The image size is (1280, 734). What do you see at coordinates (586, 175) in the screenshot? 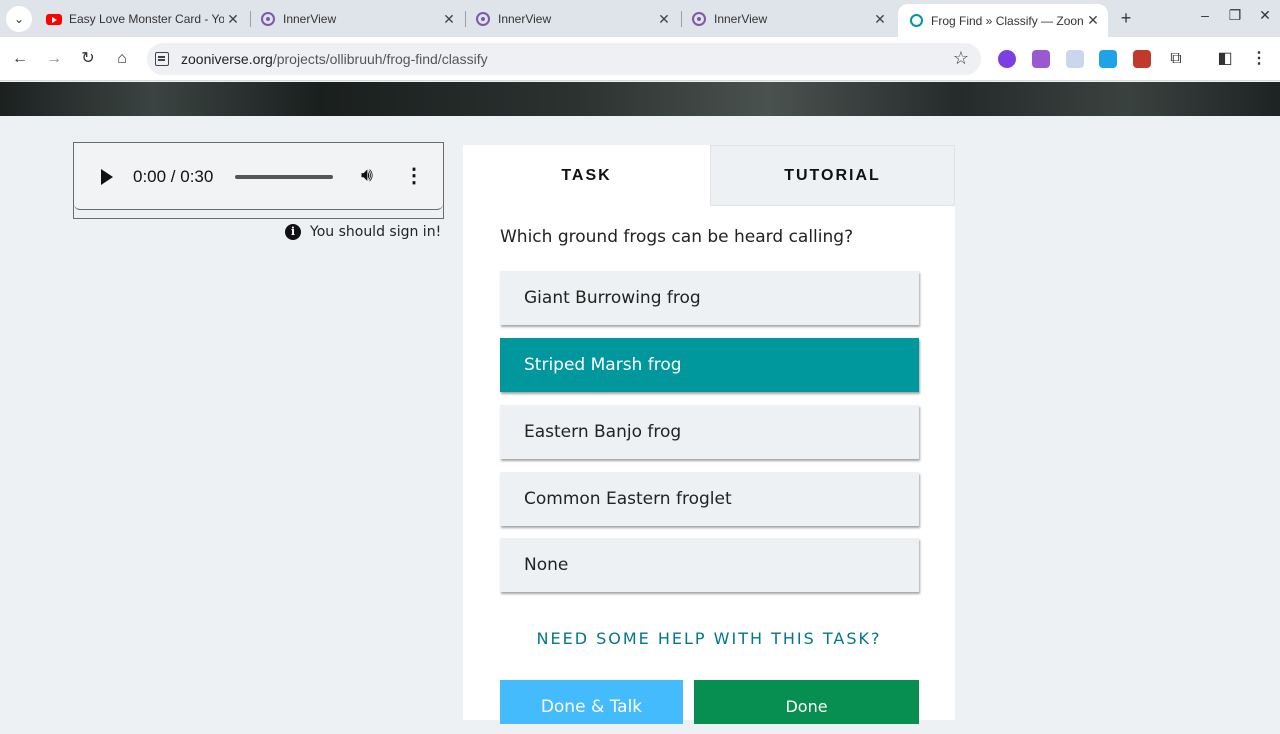
I see `tab-task: TASK` at bounding box center [586, 175].